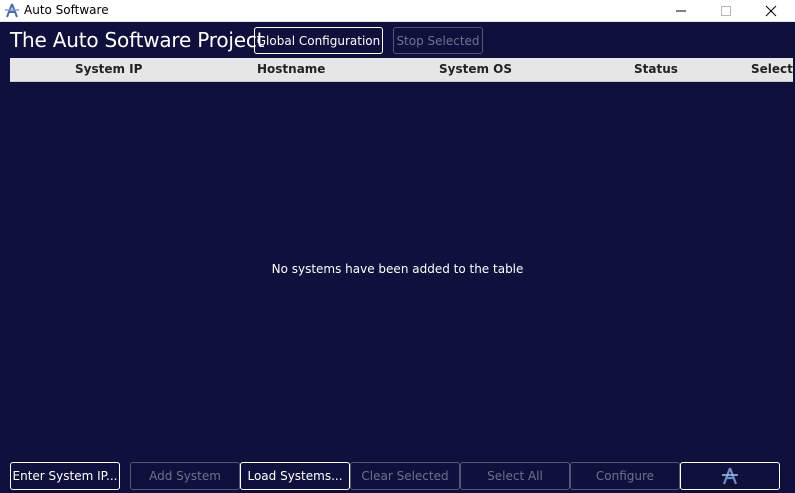 Image resolution: width=795 pixels, height=493 pixels. What do you see at coordinates (772, 69) in the screenshot?
I see `column-header-select: Select` at bounding box center [772, 69].